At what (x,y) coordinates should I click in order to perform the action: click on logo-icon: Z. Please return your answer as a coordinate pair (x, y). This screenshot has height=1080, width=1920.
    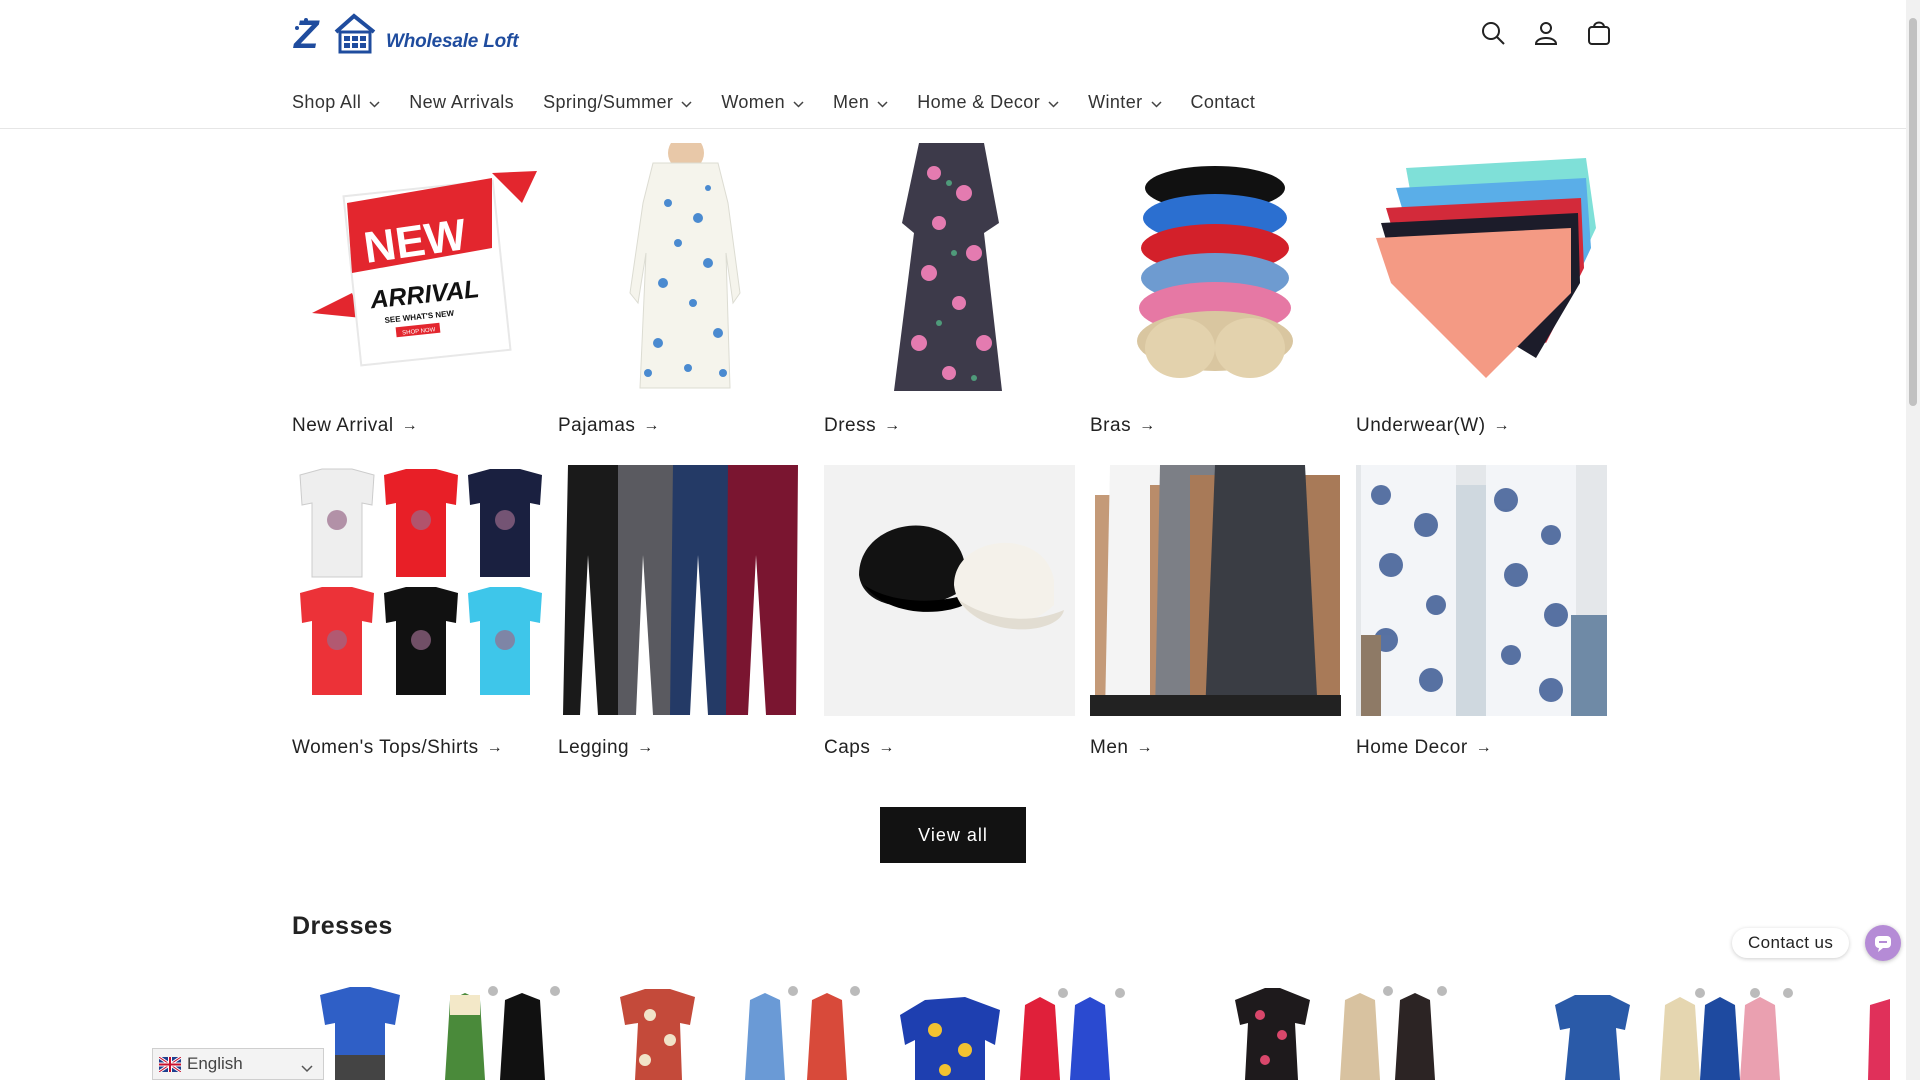
    Looking at the image, I should click on (334, 35).